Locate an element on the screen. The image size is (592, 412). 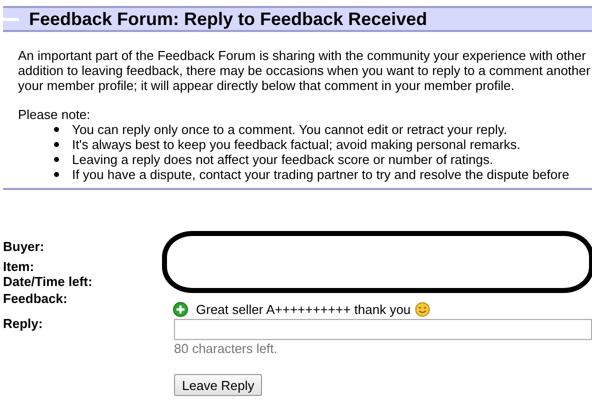
field-label: Date/Time left: is located at coordinates (48, 281).